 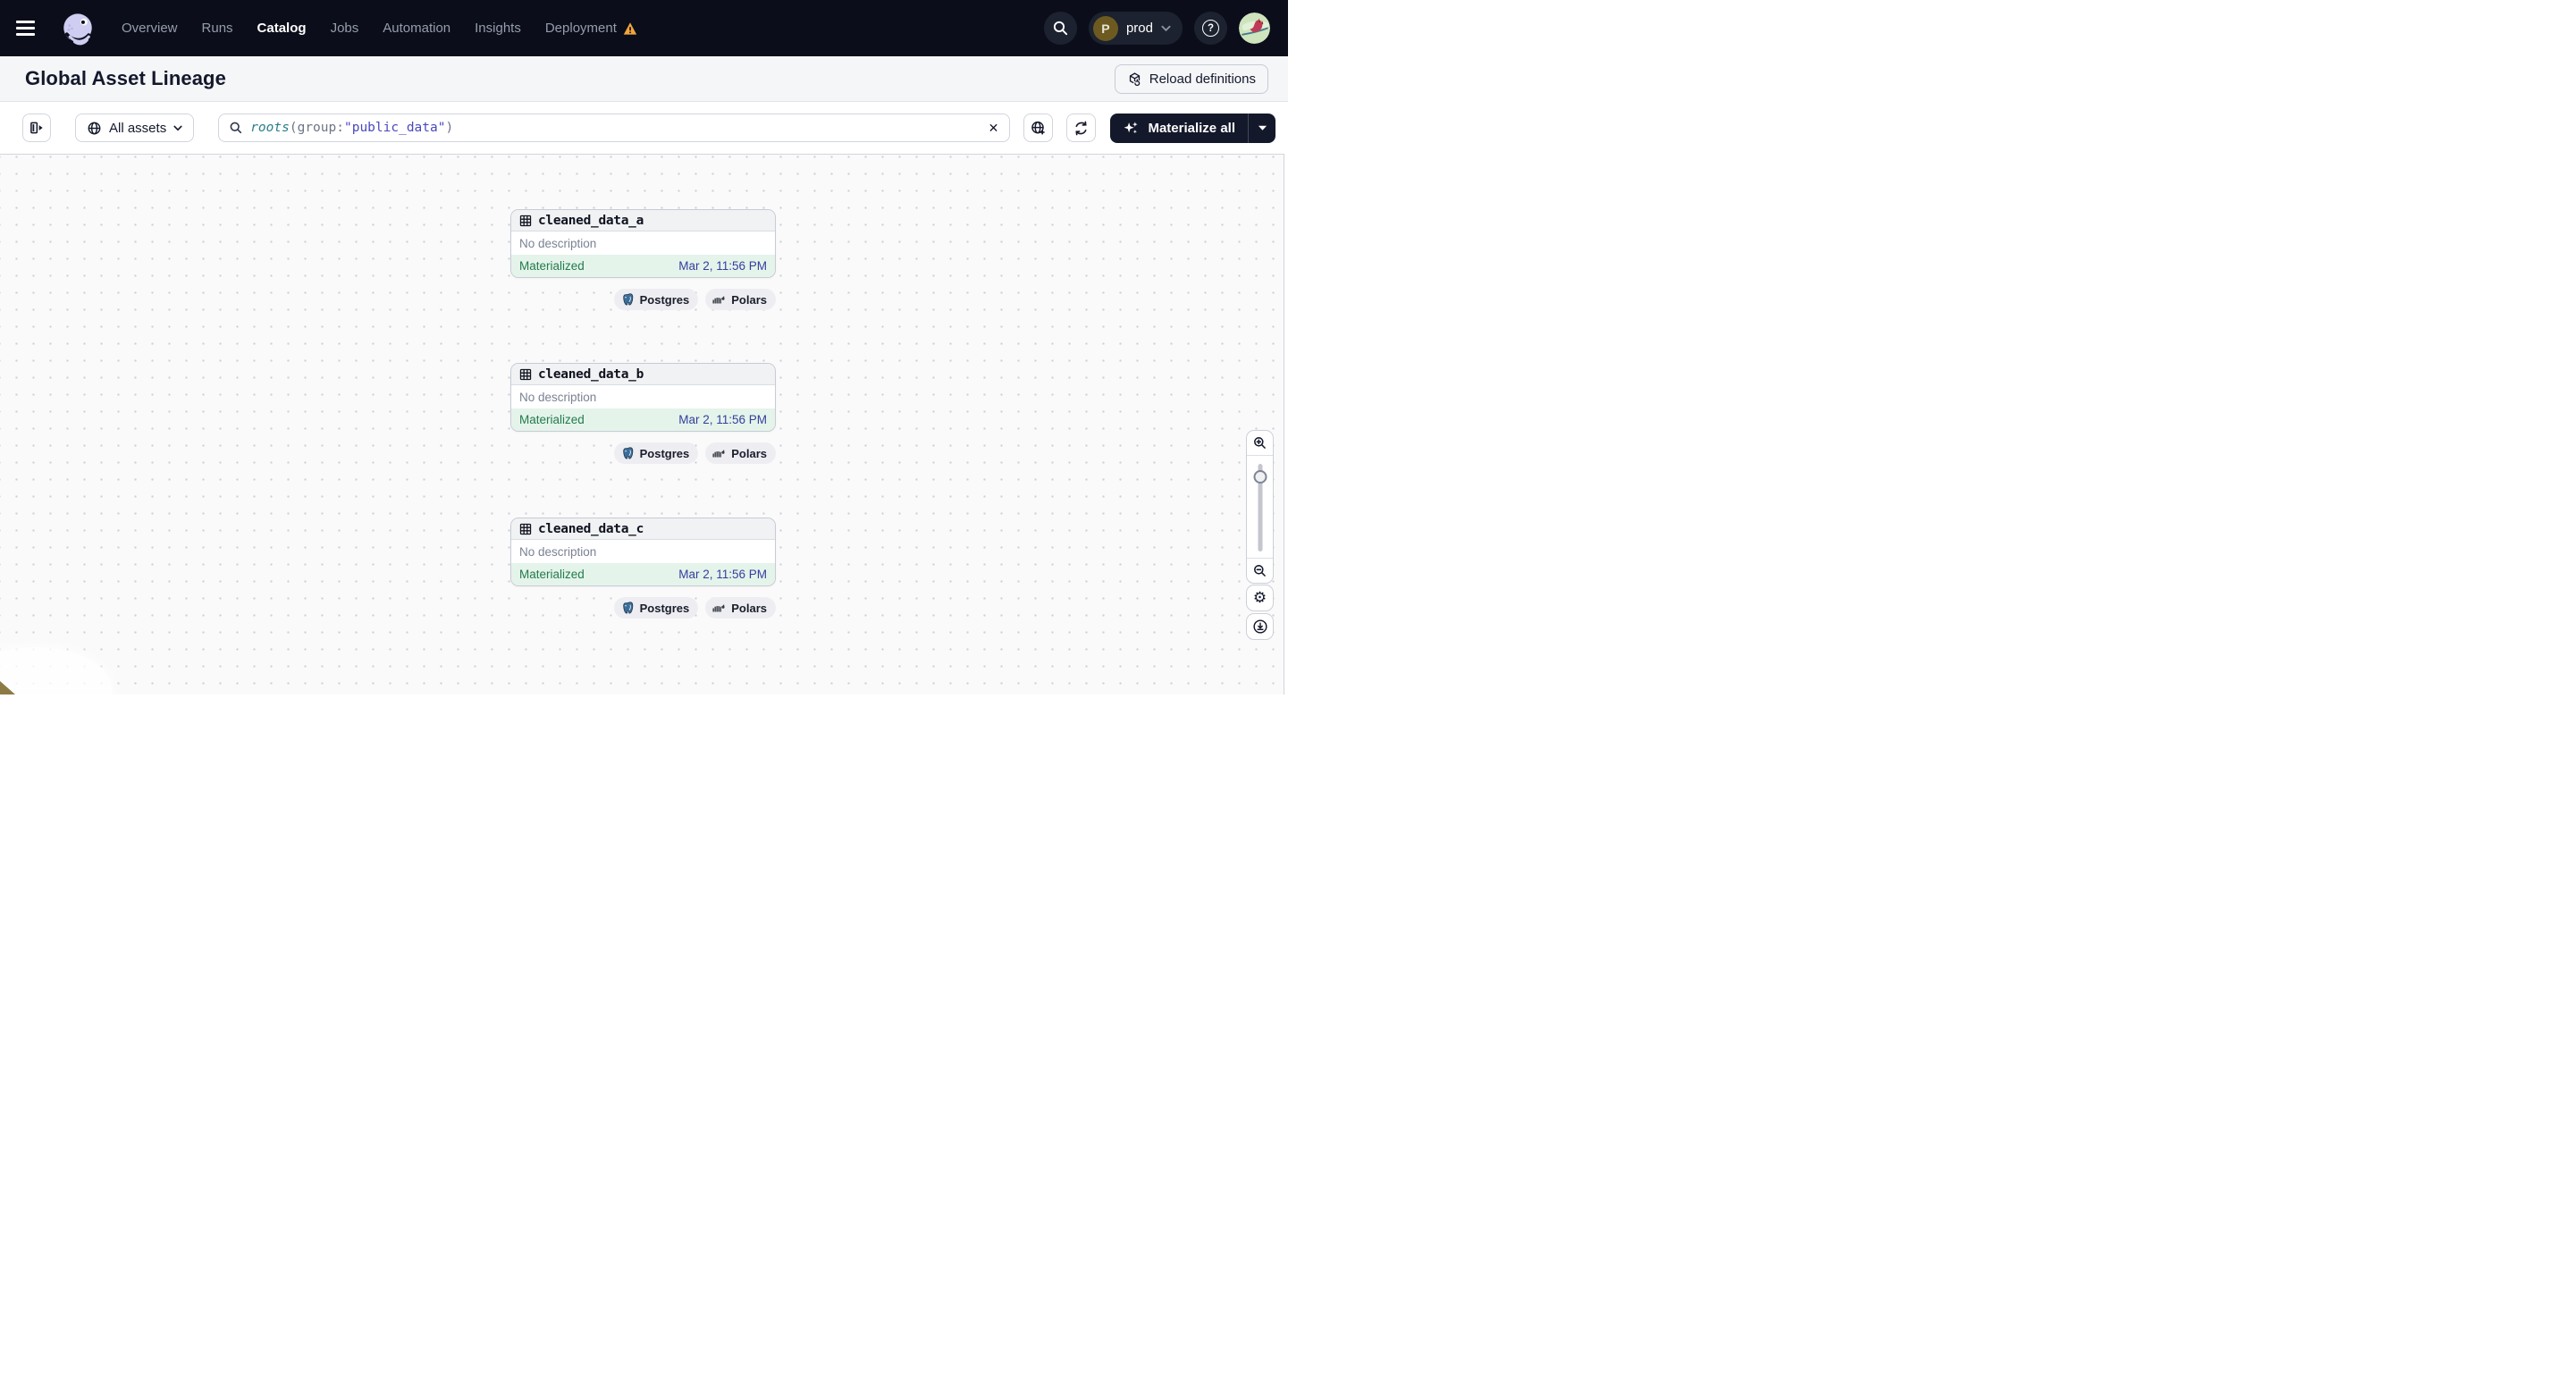 I want to click on zoom-slider-thumb, so click(x=1260, y=477).